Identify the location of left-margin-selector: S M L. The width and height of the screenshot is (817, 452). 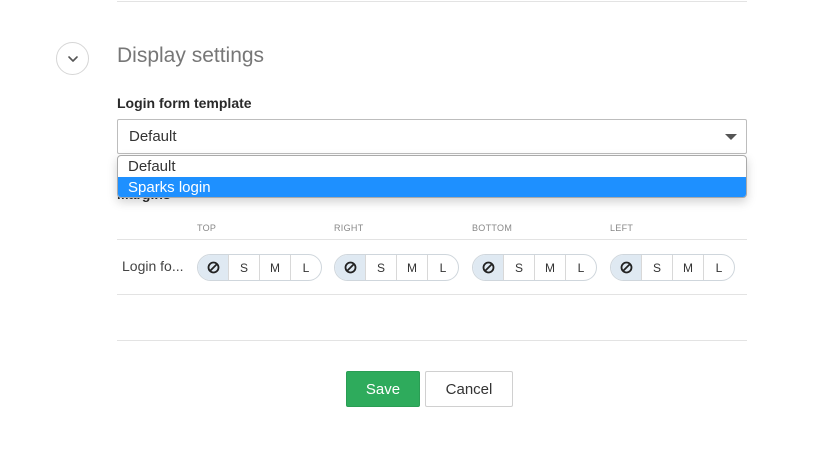
(672, 267).